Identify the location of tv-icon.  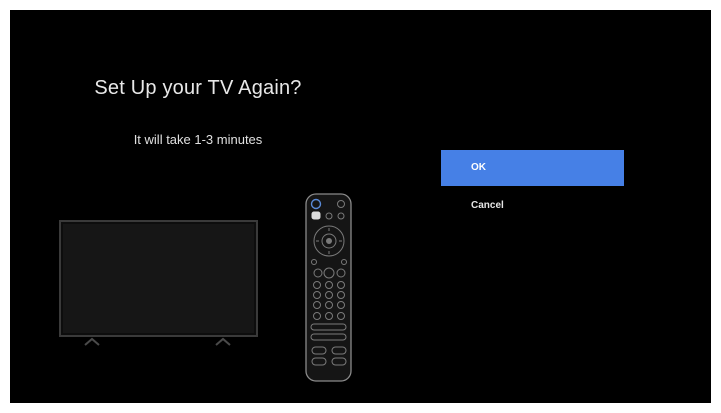
(158, 283).